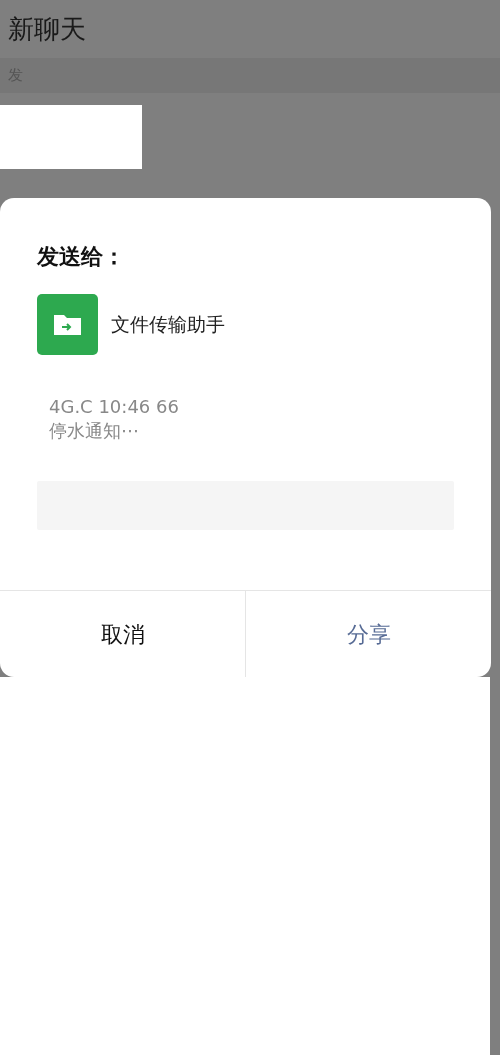 This screenshot has width=500, height=1058. I want to click on folder-icon, so click(67, 324).